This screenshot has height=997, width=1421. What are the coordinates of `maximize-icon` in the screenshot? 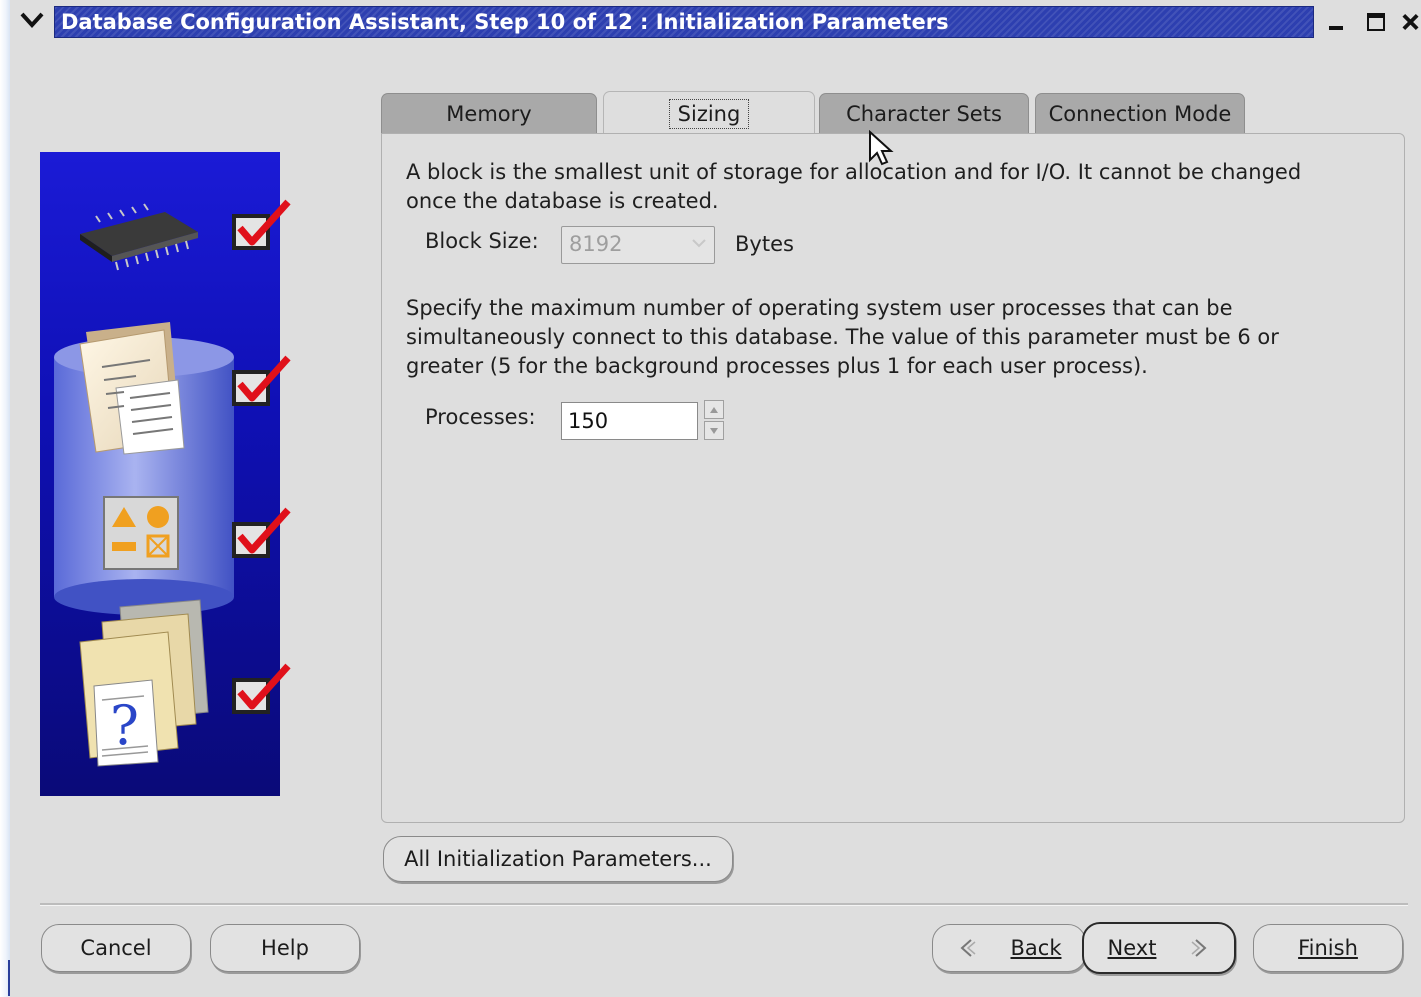 It's located at (1376, 22).